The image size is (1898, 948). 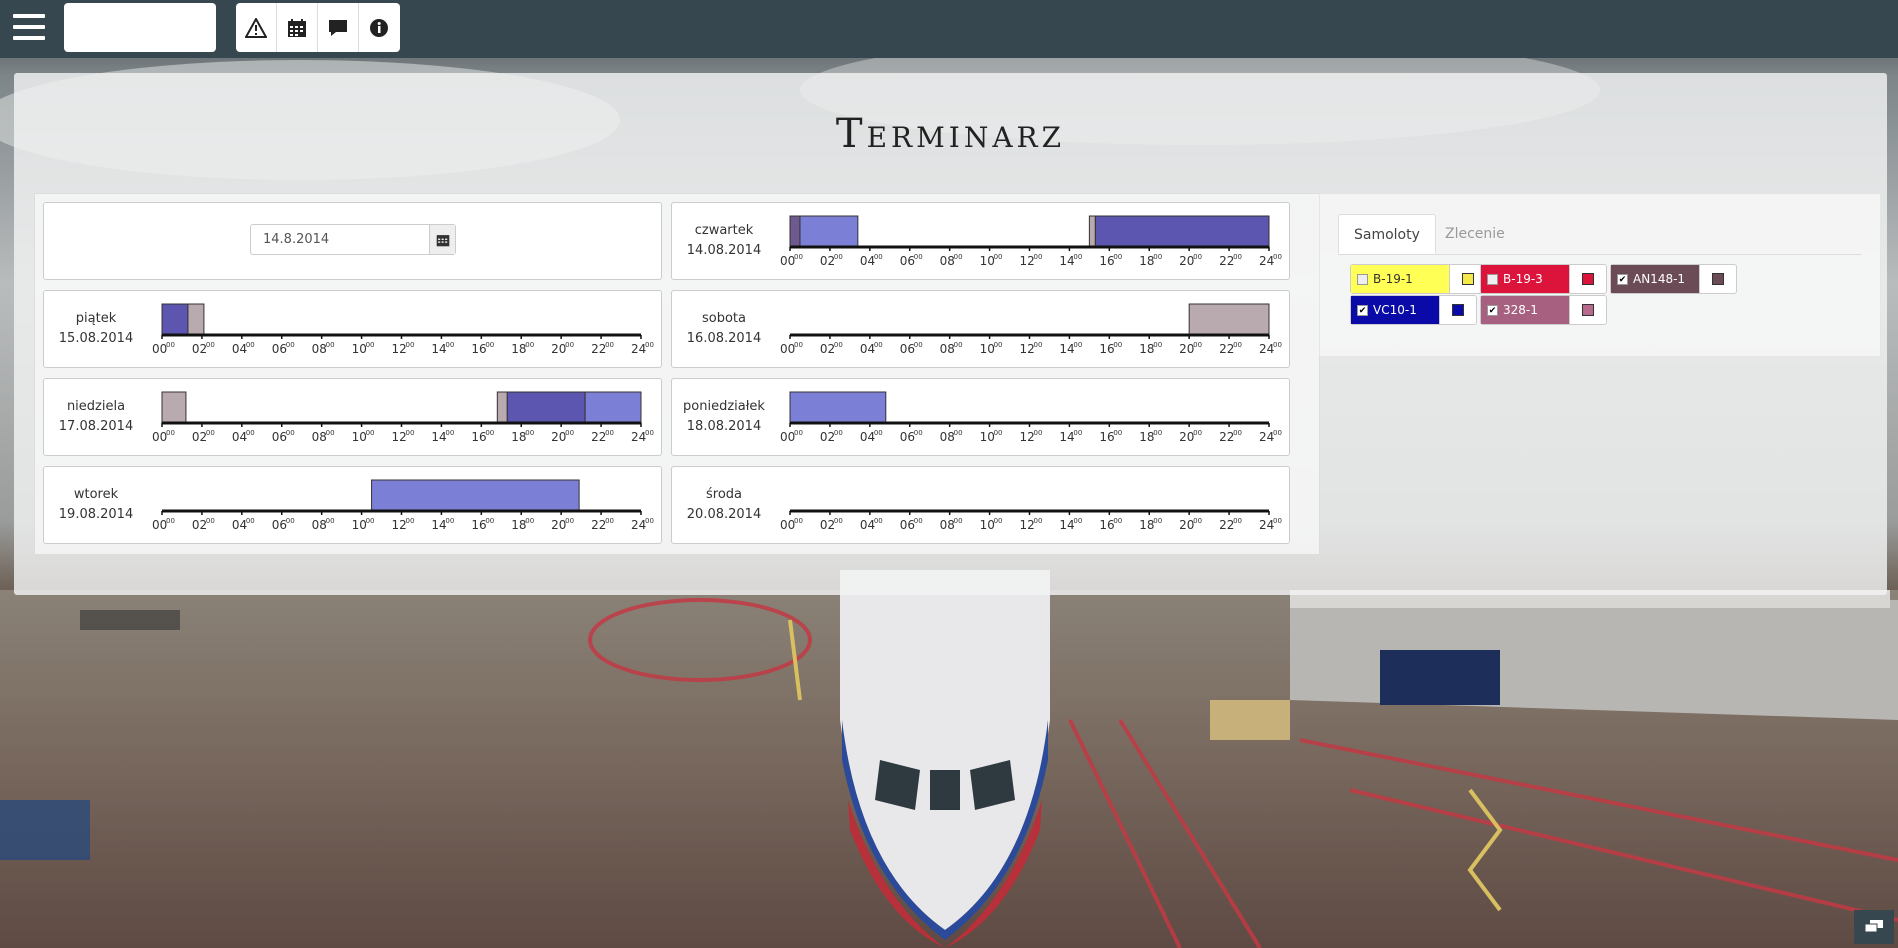 I want to click on date-picker-button, so click(x=442, y=239).